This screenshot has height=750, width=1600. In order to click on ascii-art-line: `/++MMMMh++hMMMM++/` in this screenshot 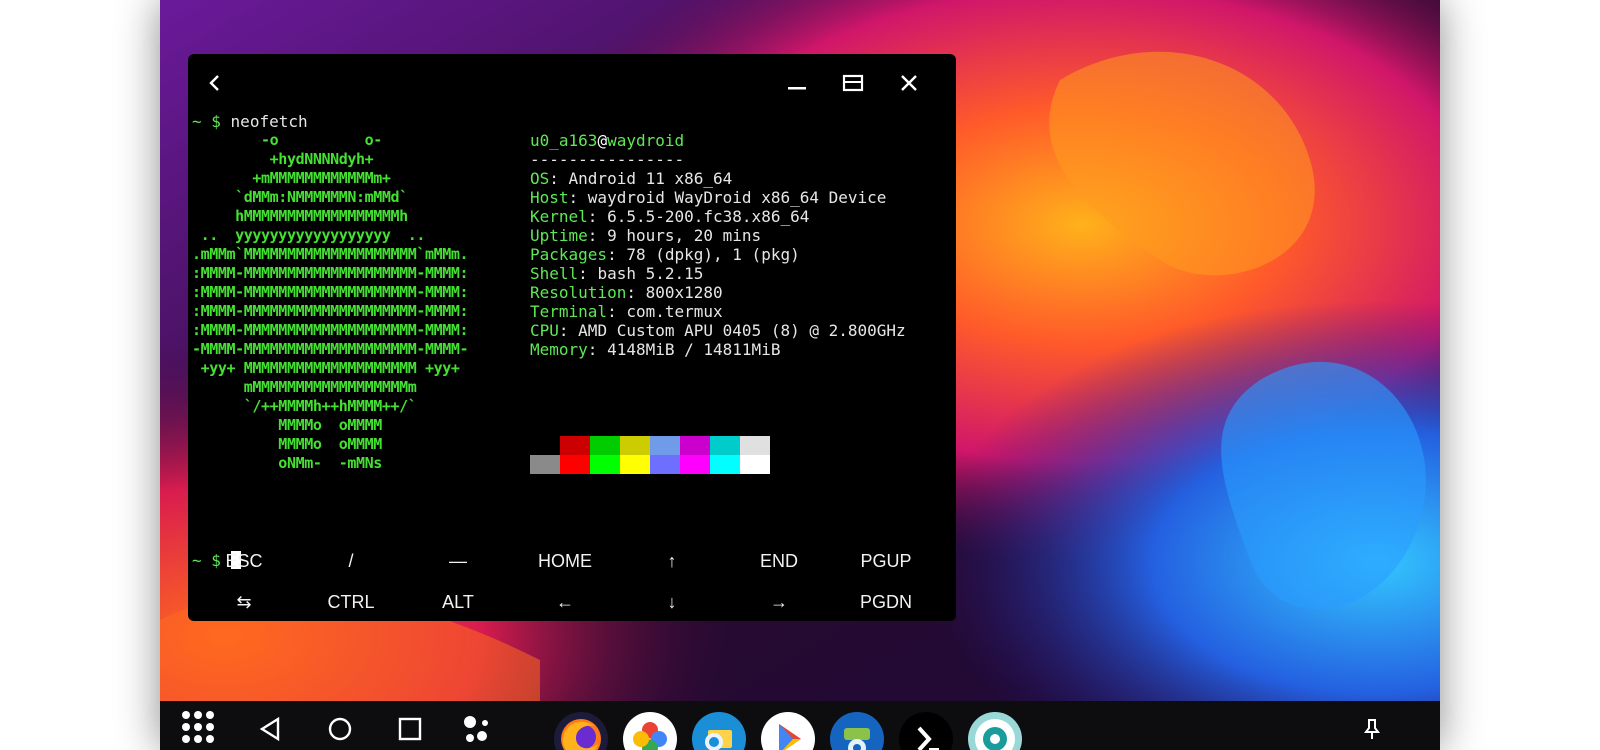, I will do `click(304, 406)`.